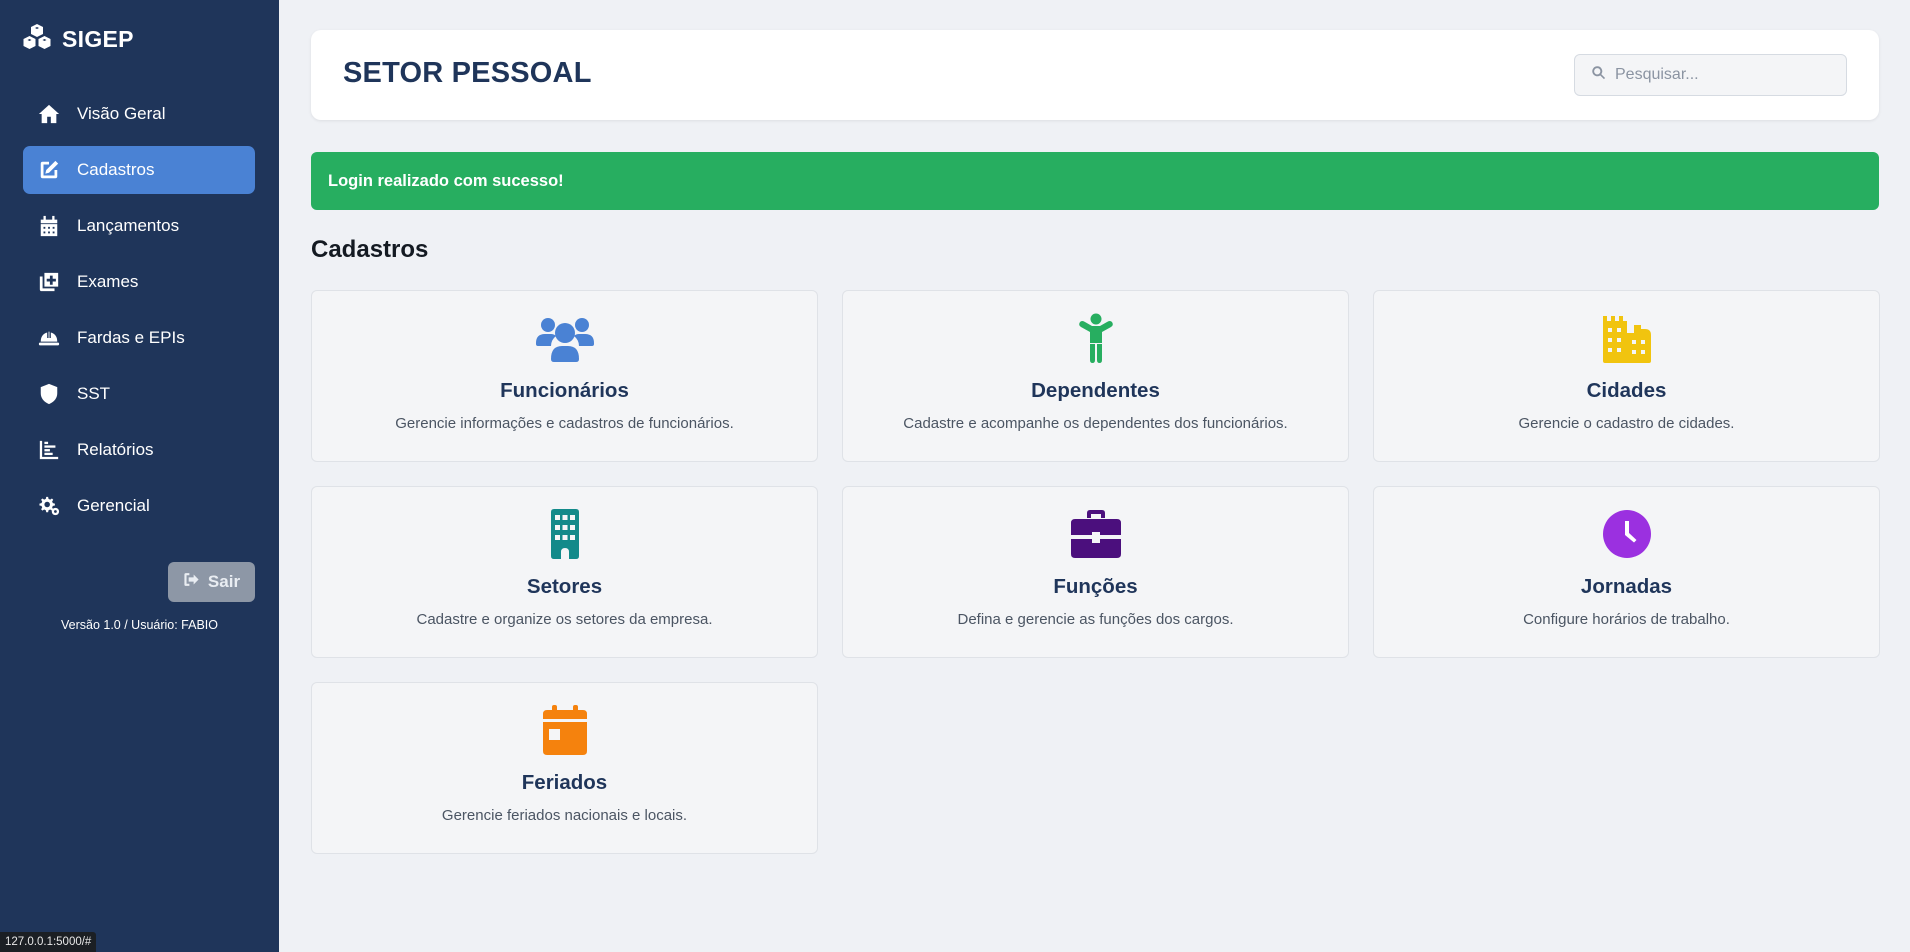 The height and width of the screenshot is (952, 1910). I want to click on sidebar-item-label: Exames, so click(108, 281).